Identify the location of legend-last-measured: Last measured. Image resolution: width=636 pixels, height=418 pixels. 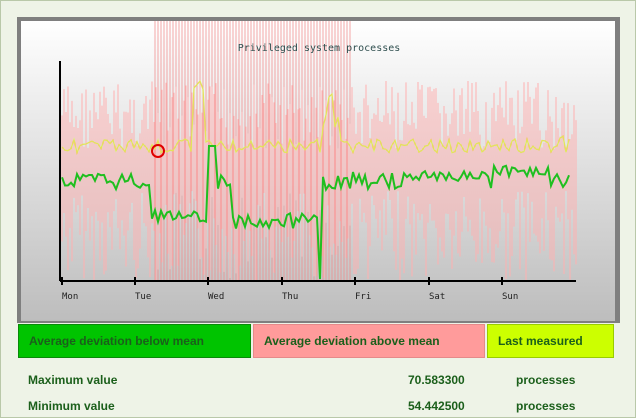
(550, 341).